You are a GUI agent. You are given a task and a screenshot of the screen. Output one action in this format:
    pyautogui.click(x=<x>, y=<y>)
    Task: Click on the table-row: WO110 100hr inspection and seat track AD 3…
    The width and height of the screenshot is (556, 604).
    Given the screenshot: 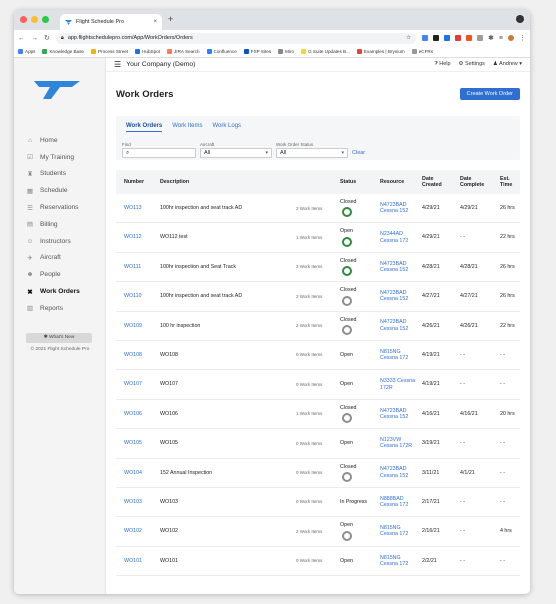 What is the action you would take?
    pyautogui.click(x=318, y=297)
    